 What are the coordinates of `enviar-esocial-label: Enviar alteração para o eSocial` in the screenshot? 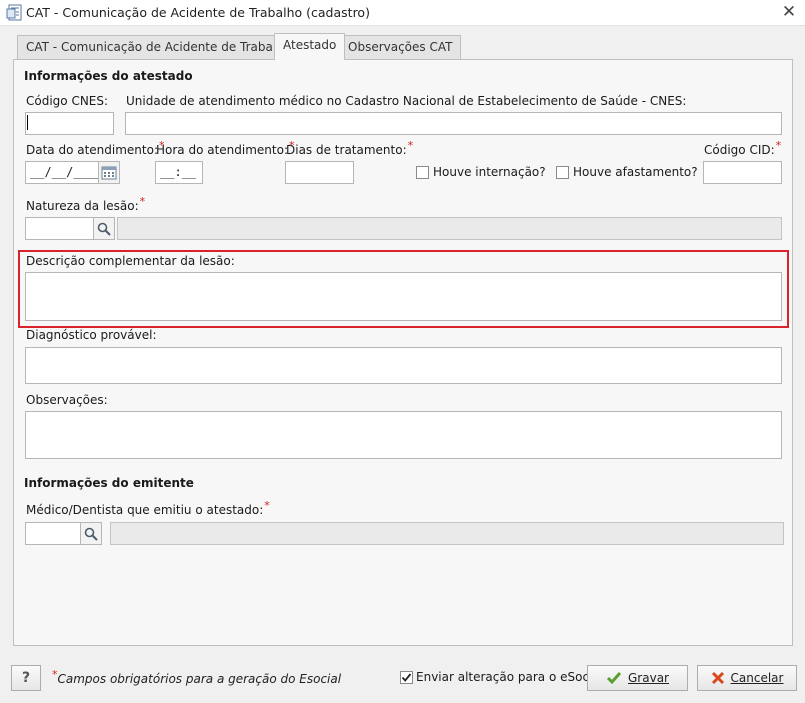 It's located at (510, 677).